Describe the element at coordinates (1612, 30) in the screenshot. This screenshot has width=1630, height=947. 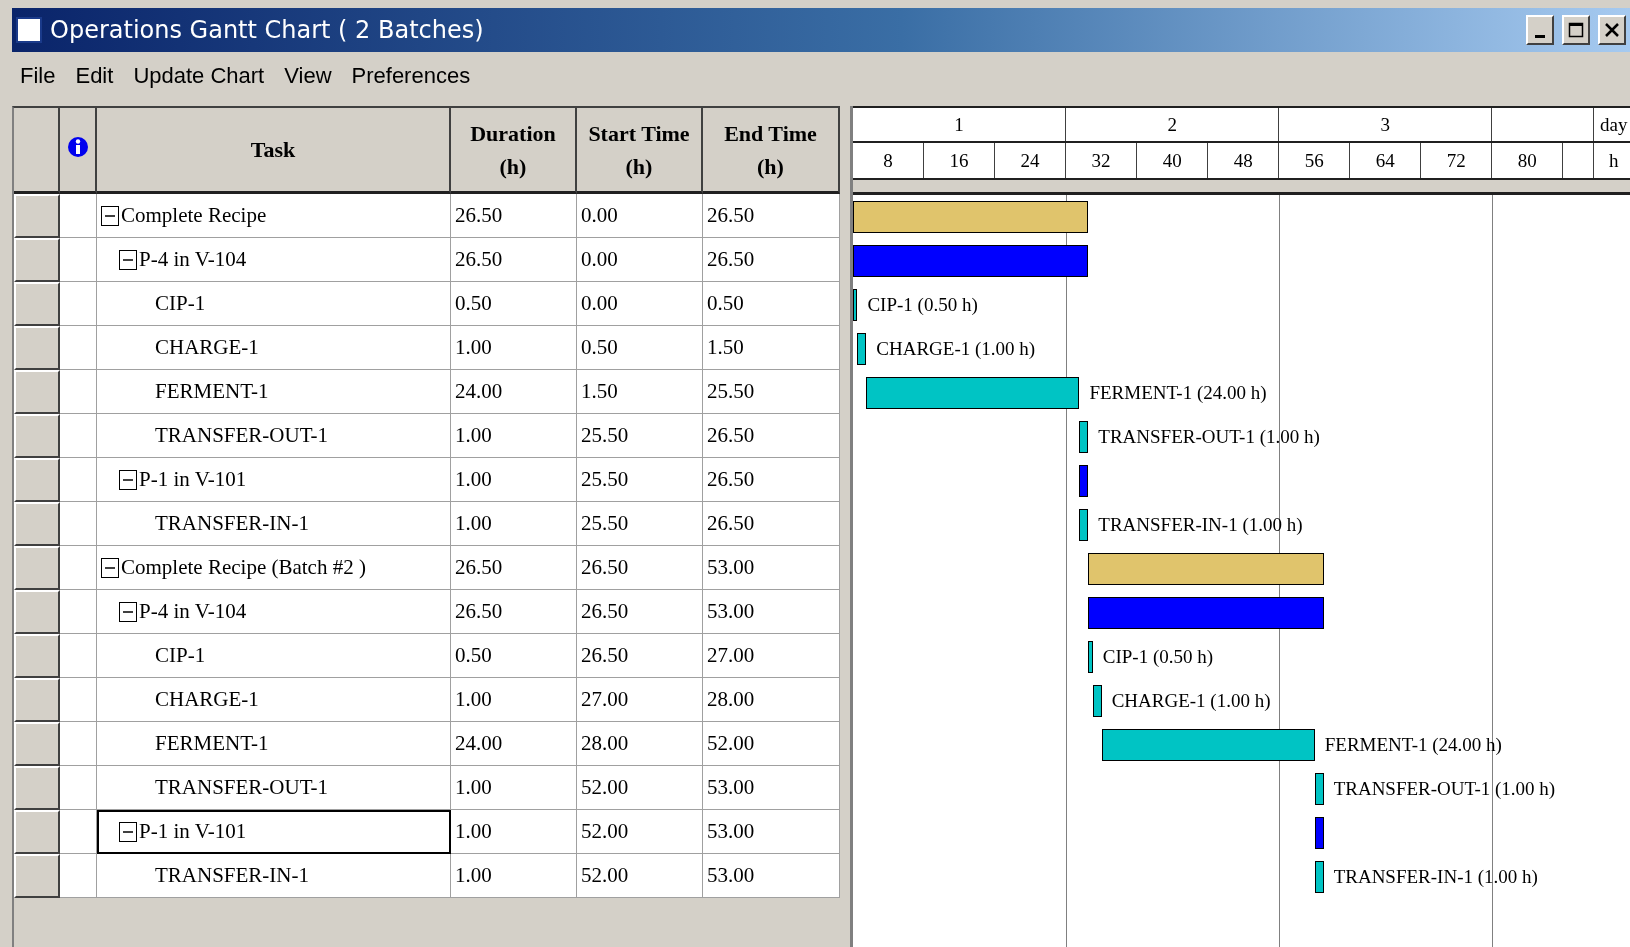
I see `close-button` at that location.